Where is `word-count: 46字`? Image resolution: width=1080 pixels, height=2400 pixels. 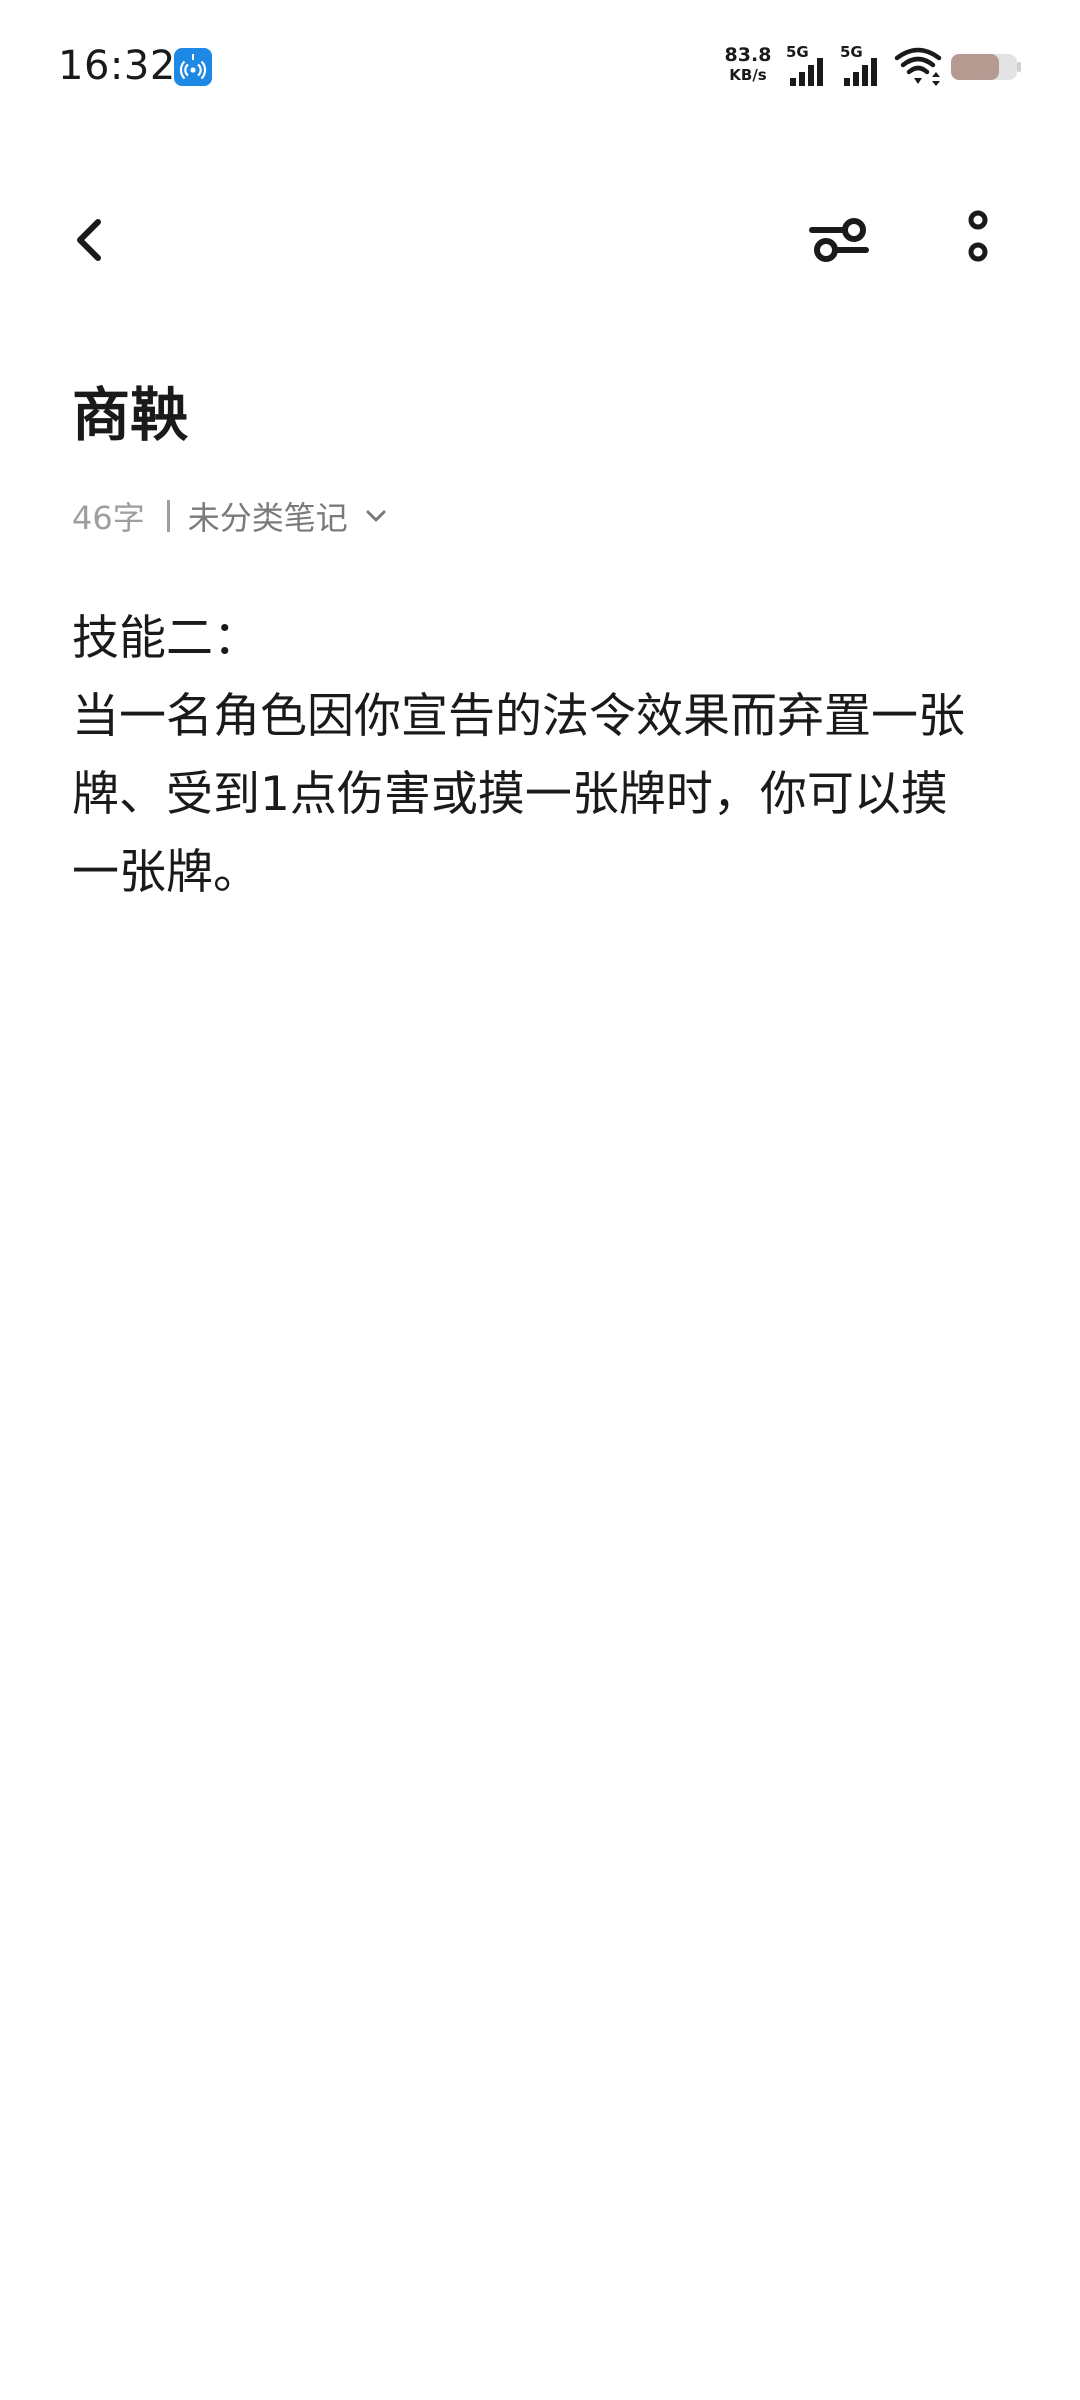 word-count: 46字 is located at coordinates (108, 518).